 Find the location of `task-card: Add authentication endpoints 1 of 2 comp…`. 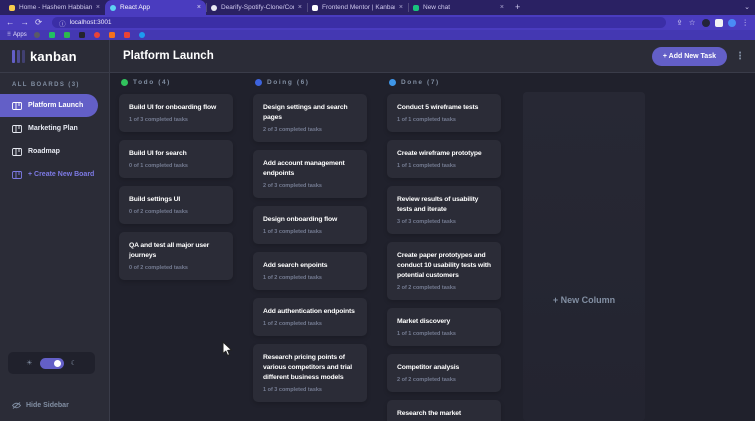

task-card: Add authentication endpoints 1 of 2 comp… is located at coordinates (310, 317).